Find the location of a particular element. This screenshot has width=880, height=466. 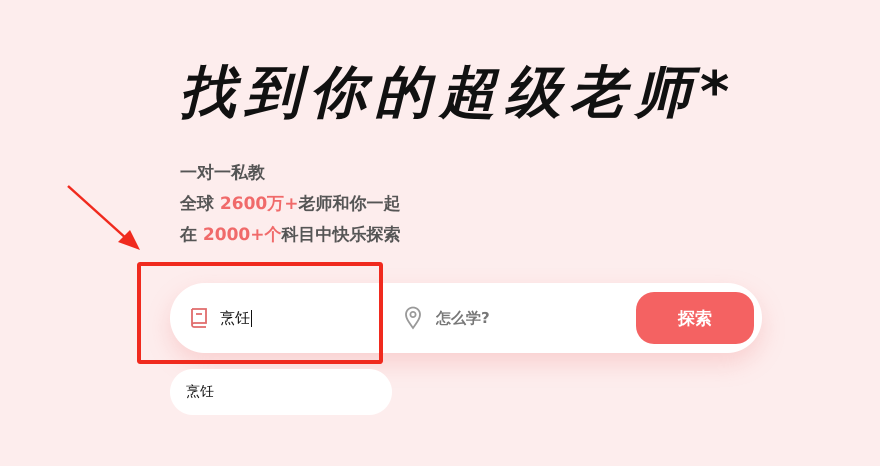

headline: 找到你的超级老师* is located at coordinates (460, 93).